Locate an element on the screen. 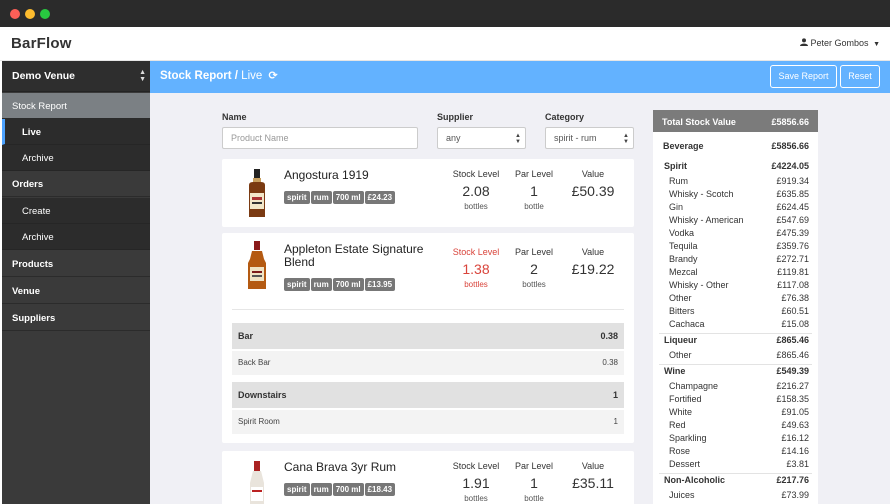  summary-row-item: Juices £73.99 is located at coordinates (735, 496).